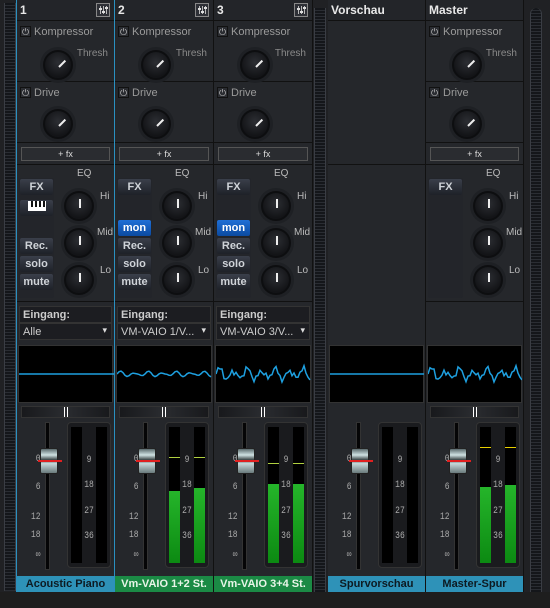  I want to click on input-dropdown: VM-VAIO 3/V... ▾, so click(263, 331).